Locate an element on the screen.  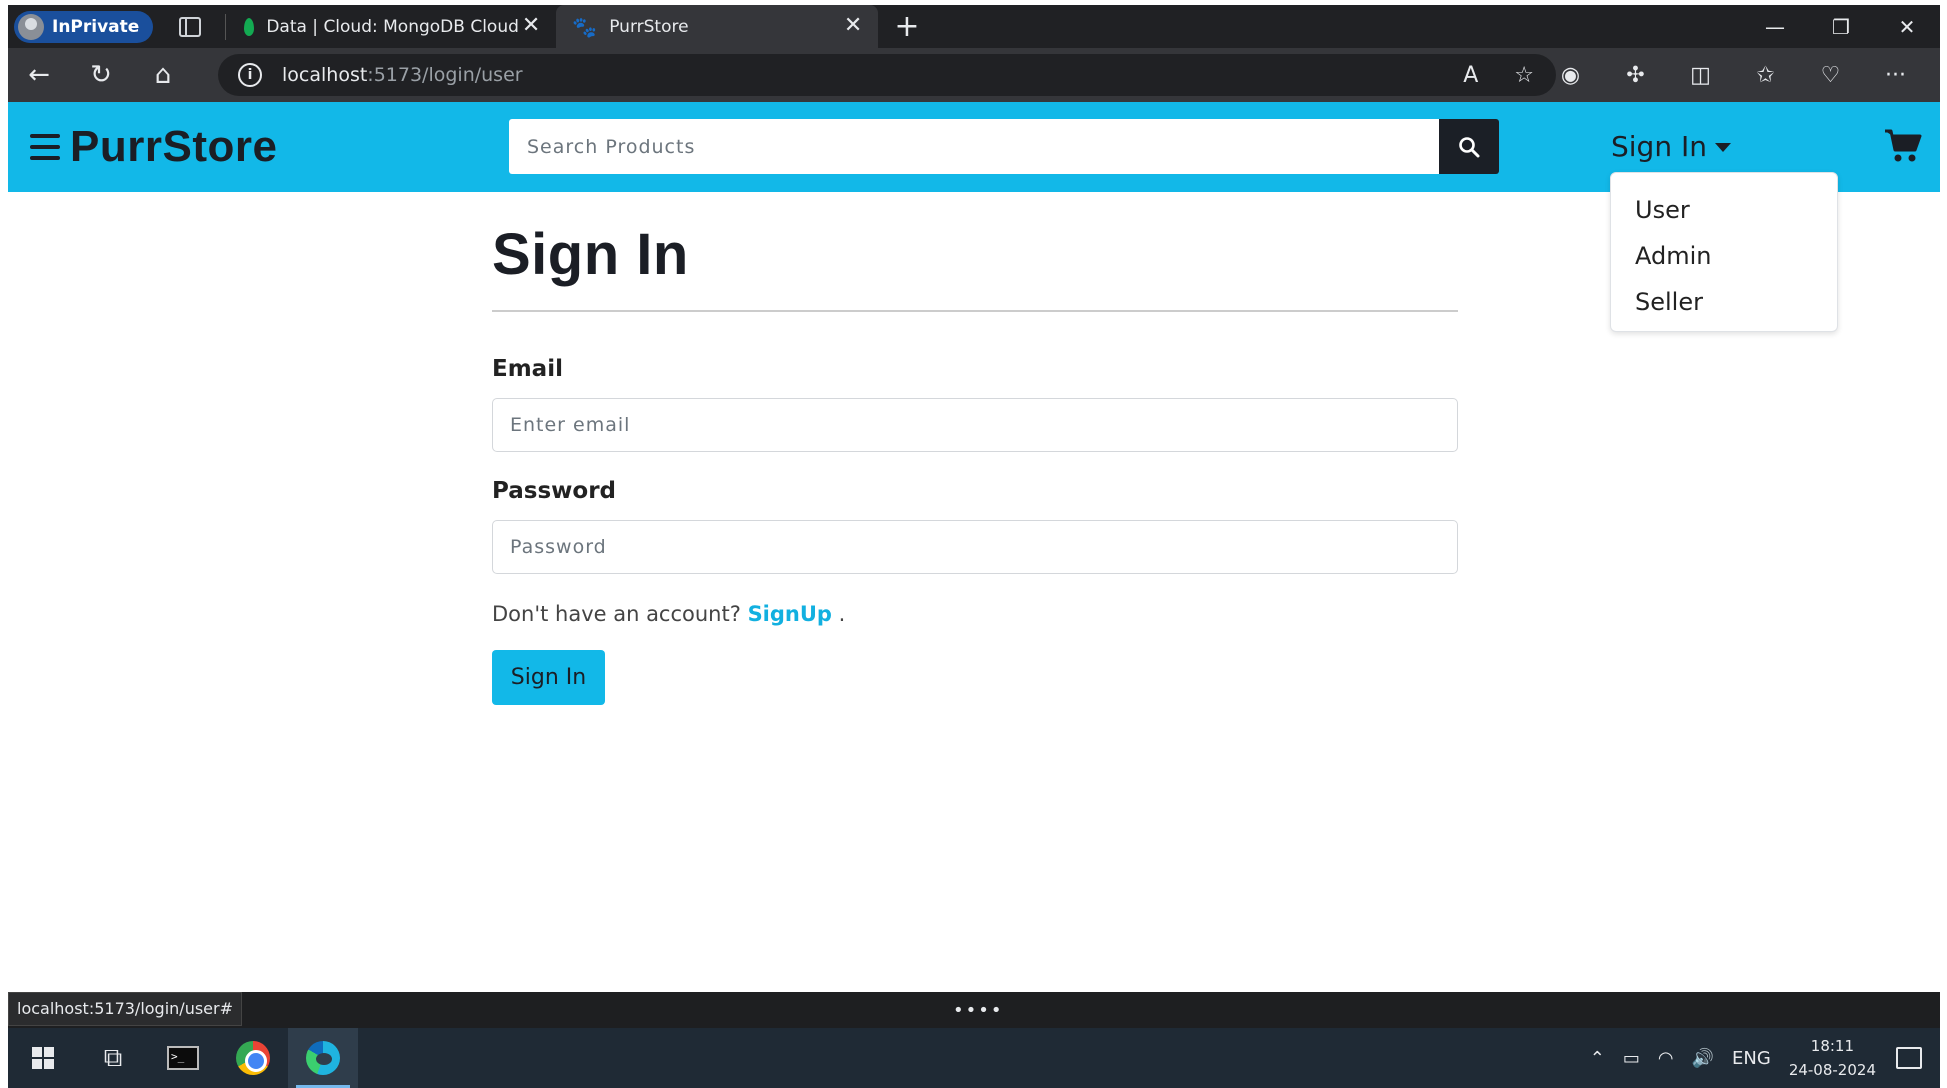
chrome-app is located at coordinates (253, 1058).